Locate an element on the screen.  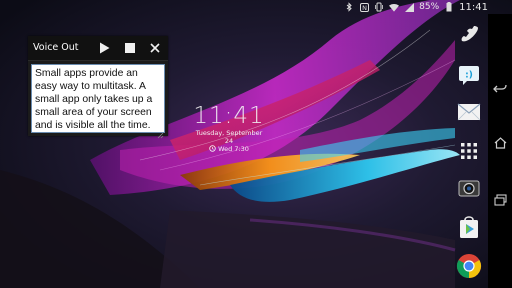
camera-app is located at coordinates (469, 188).